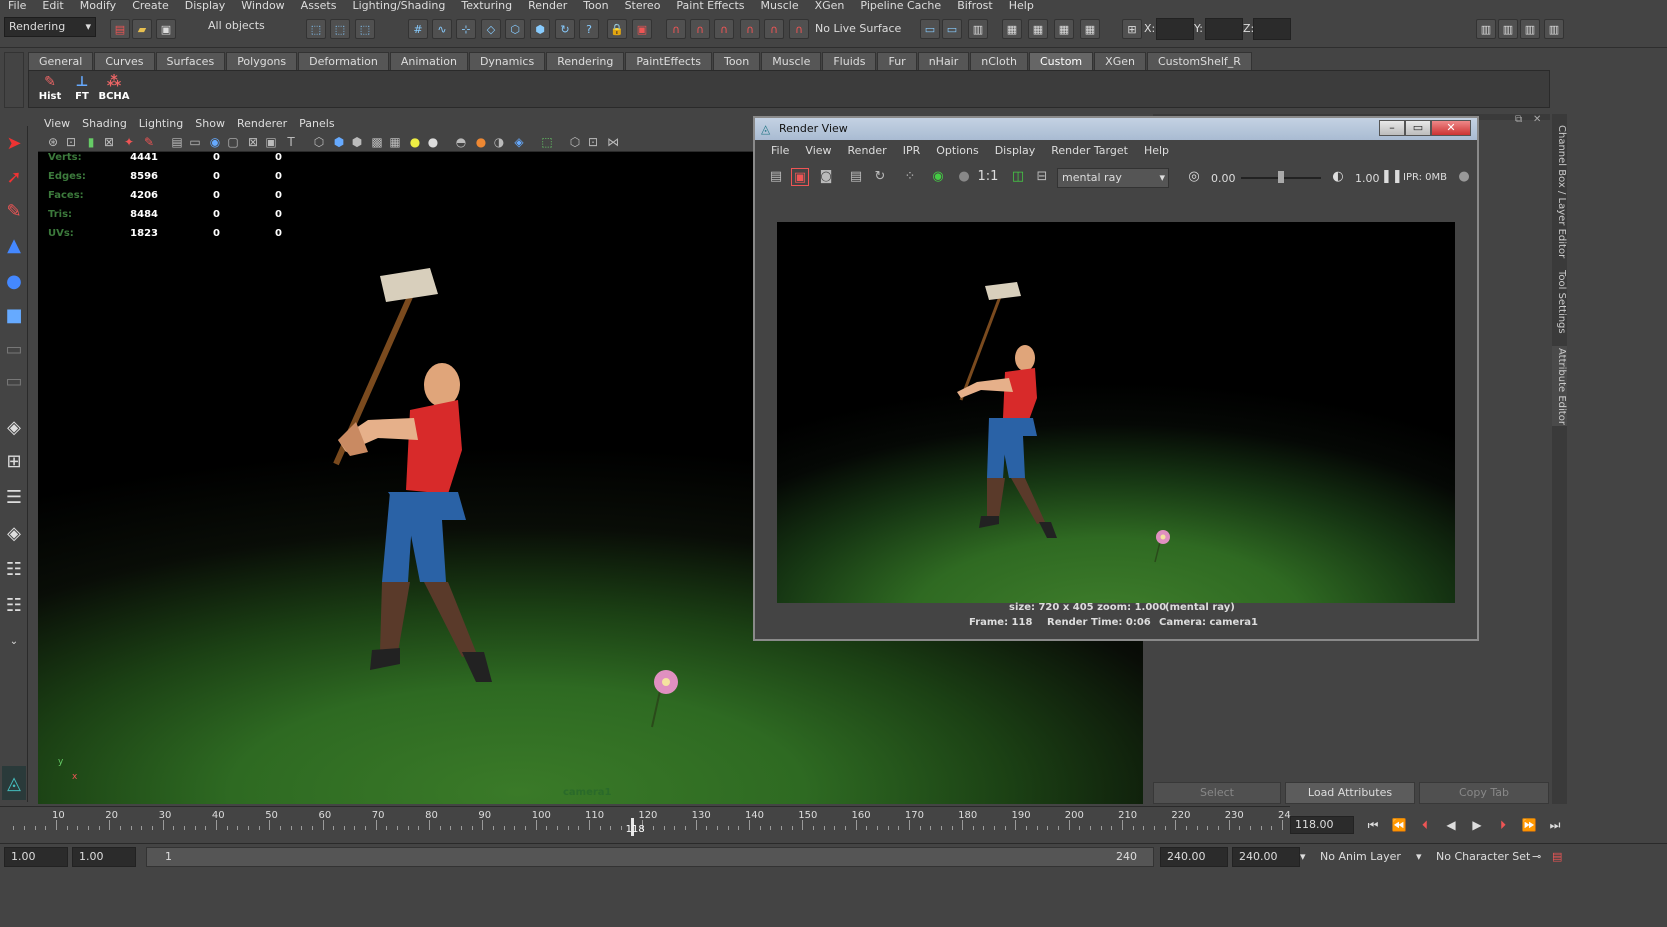 The height and width of the screenshot is (927, 1667). Describe the element at coordinates (589, 29) in the screenshot. I see `help-icon: ?` at that location.